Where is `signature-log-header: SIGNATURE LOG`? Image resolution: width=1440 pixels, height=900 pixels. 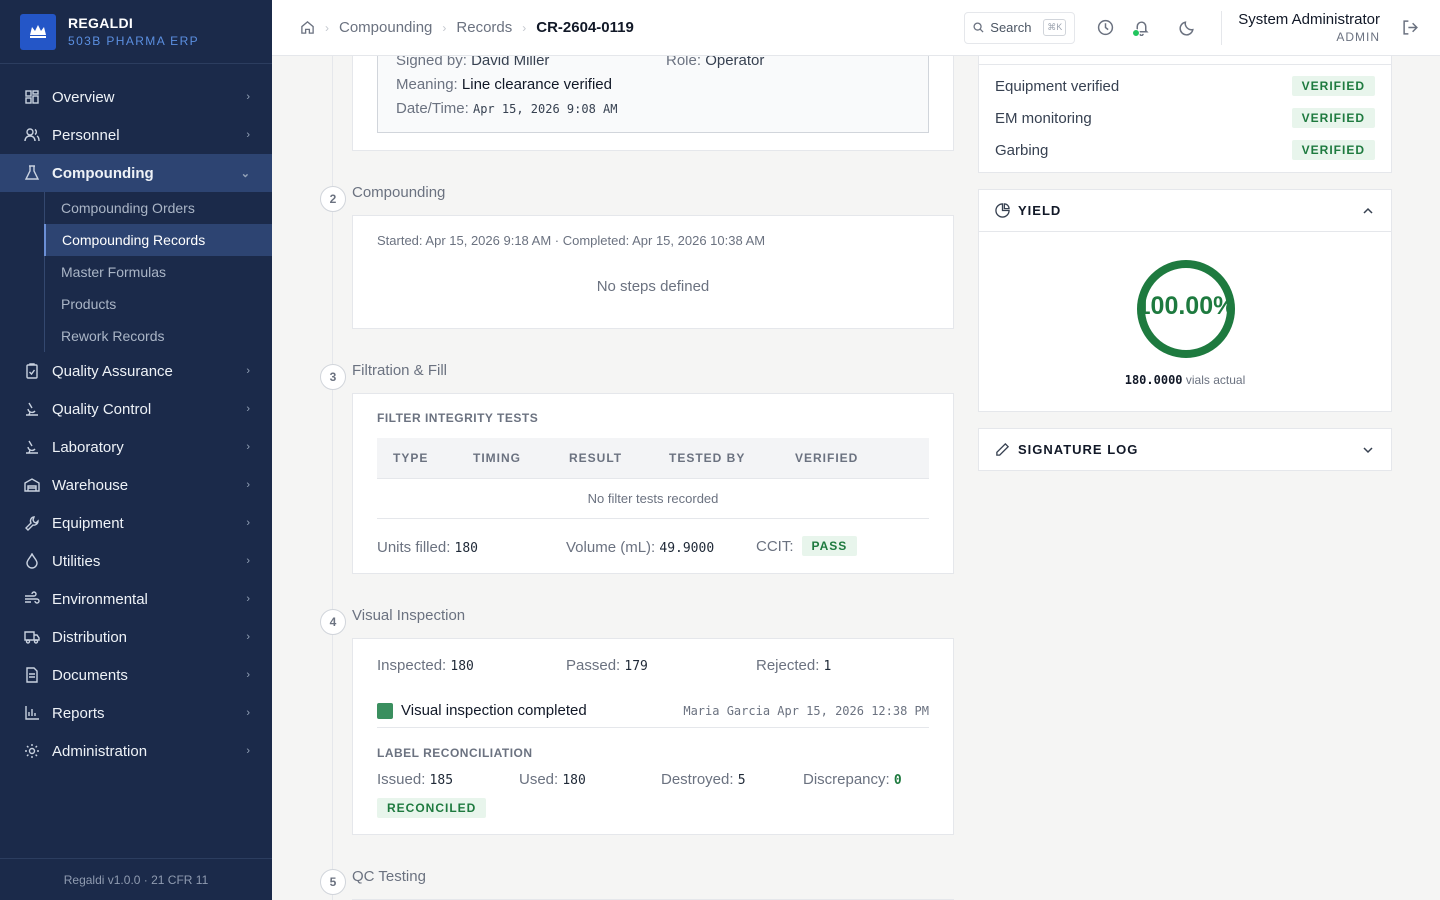 signature-log-header: SIGNATURE LOG is located at coordinates (1185, 449).